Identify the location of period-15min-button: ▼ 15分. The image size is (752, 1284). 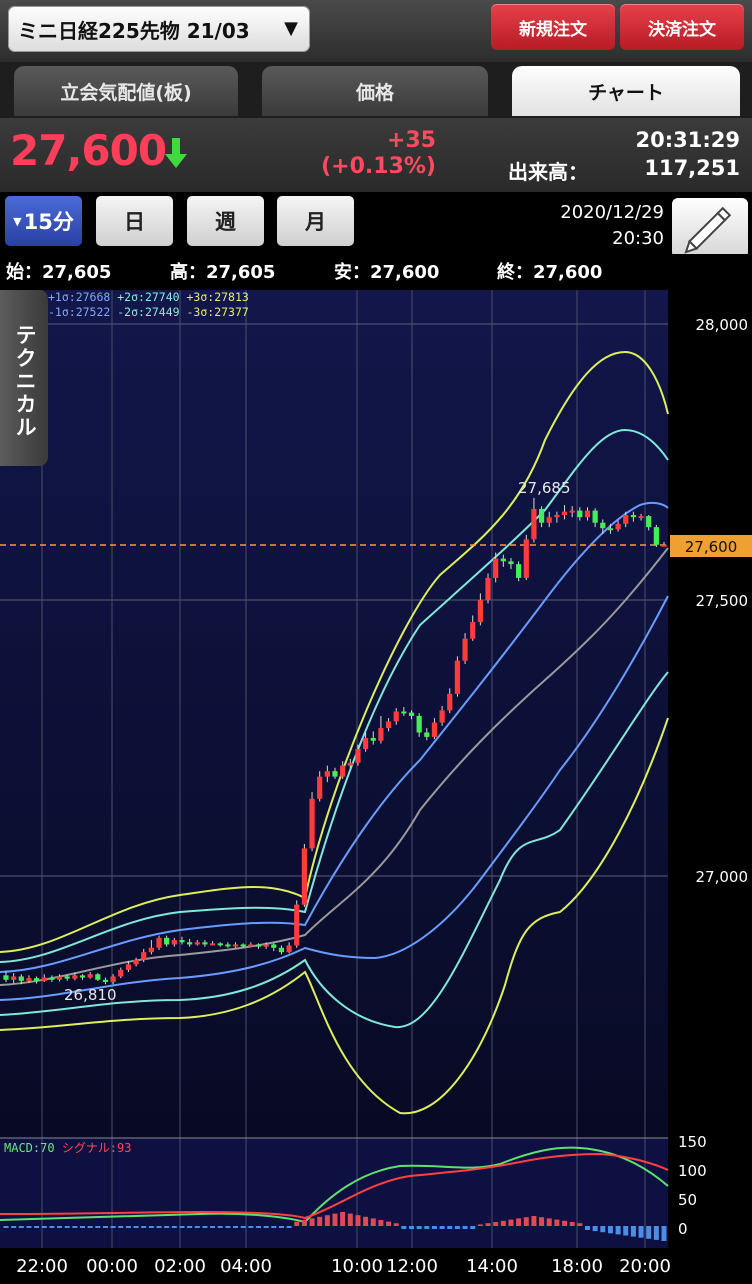
(43, 221).